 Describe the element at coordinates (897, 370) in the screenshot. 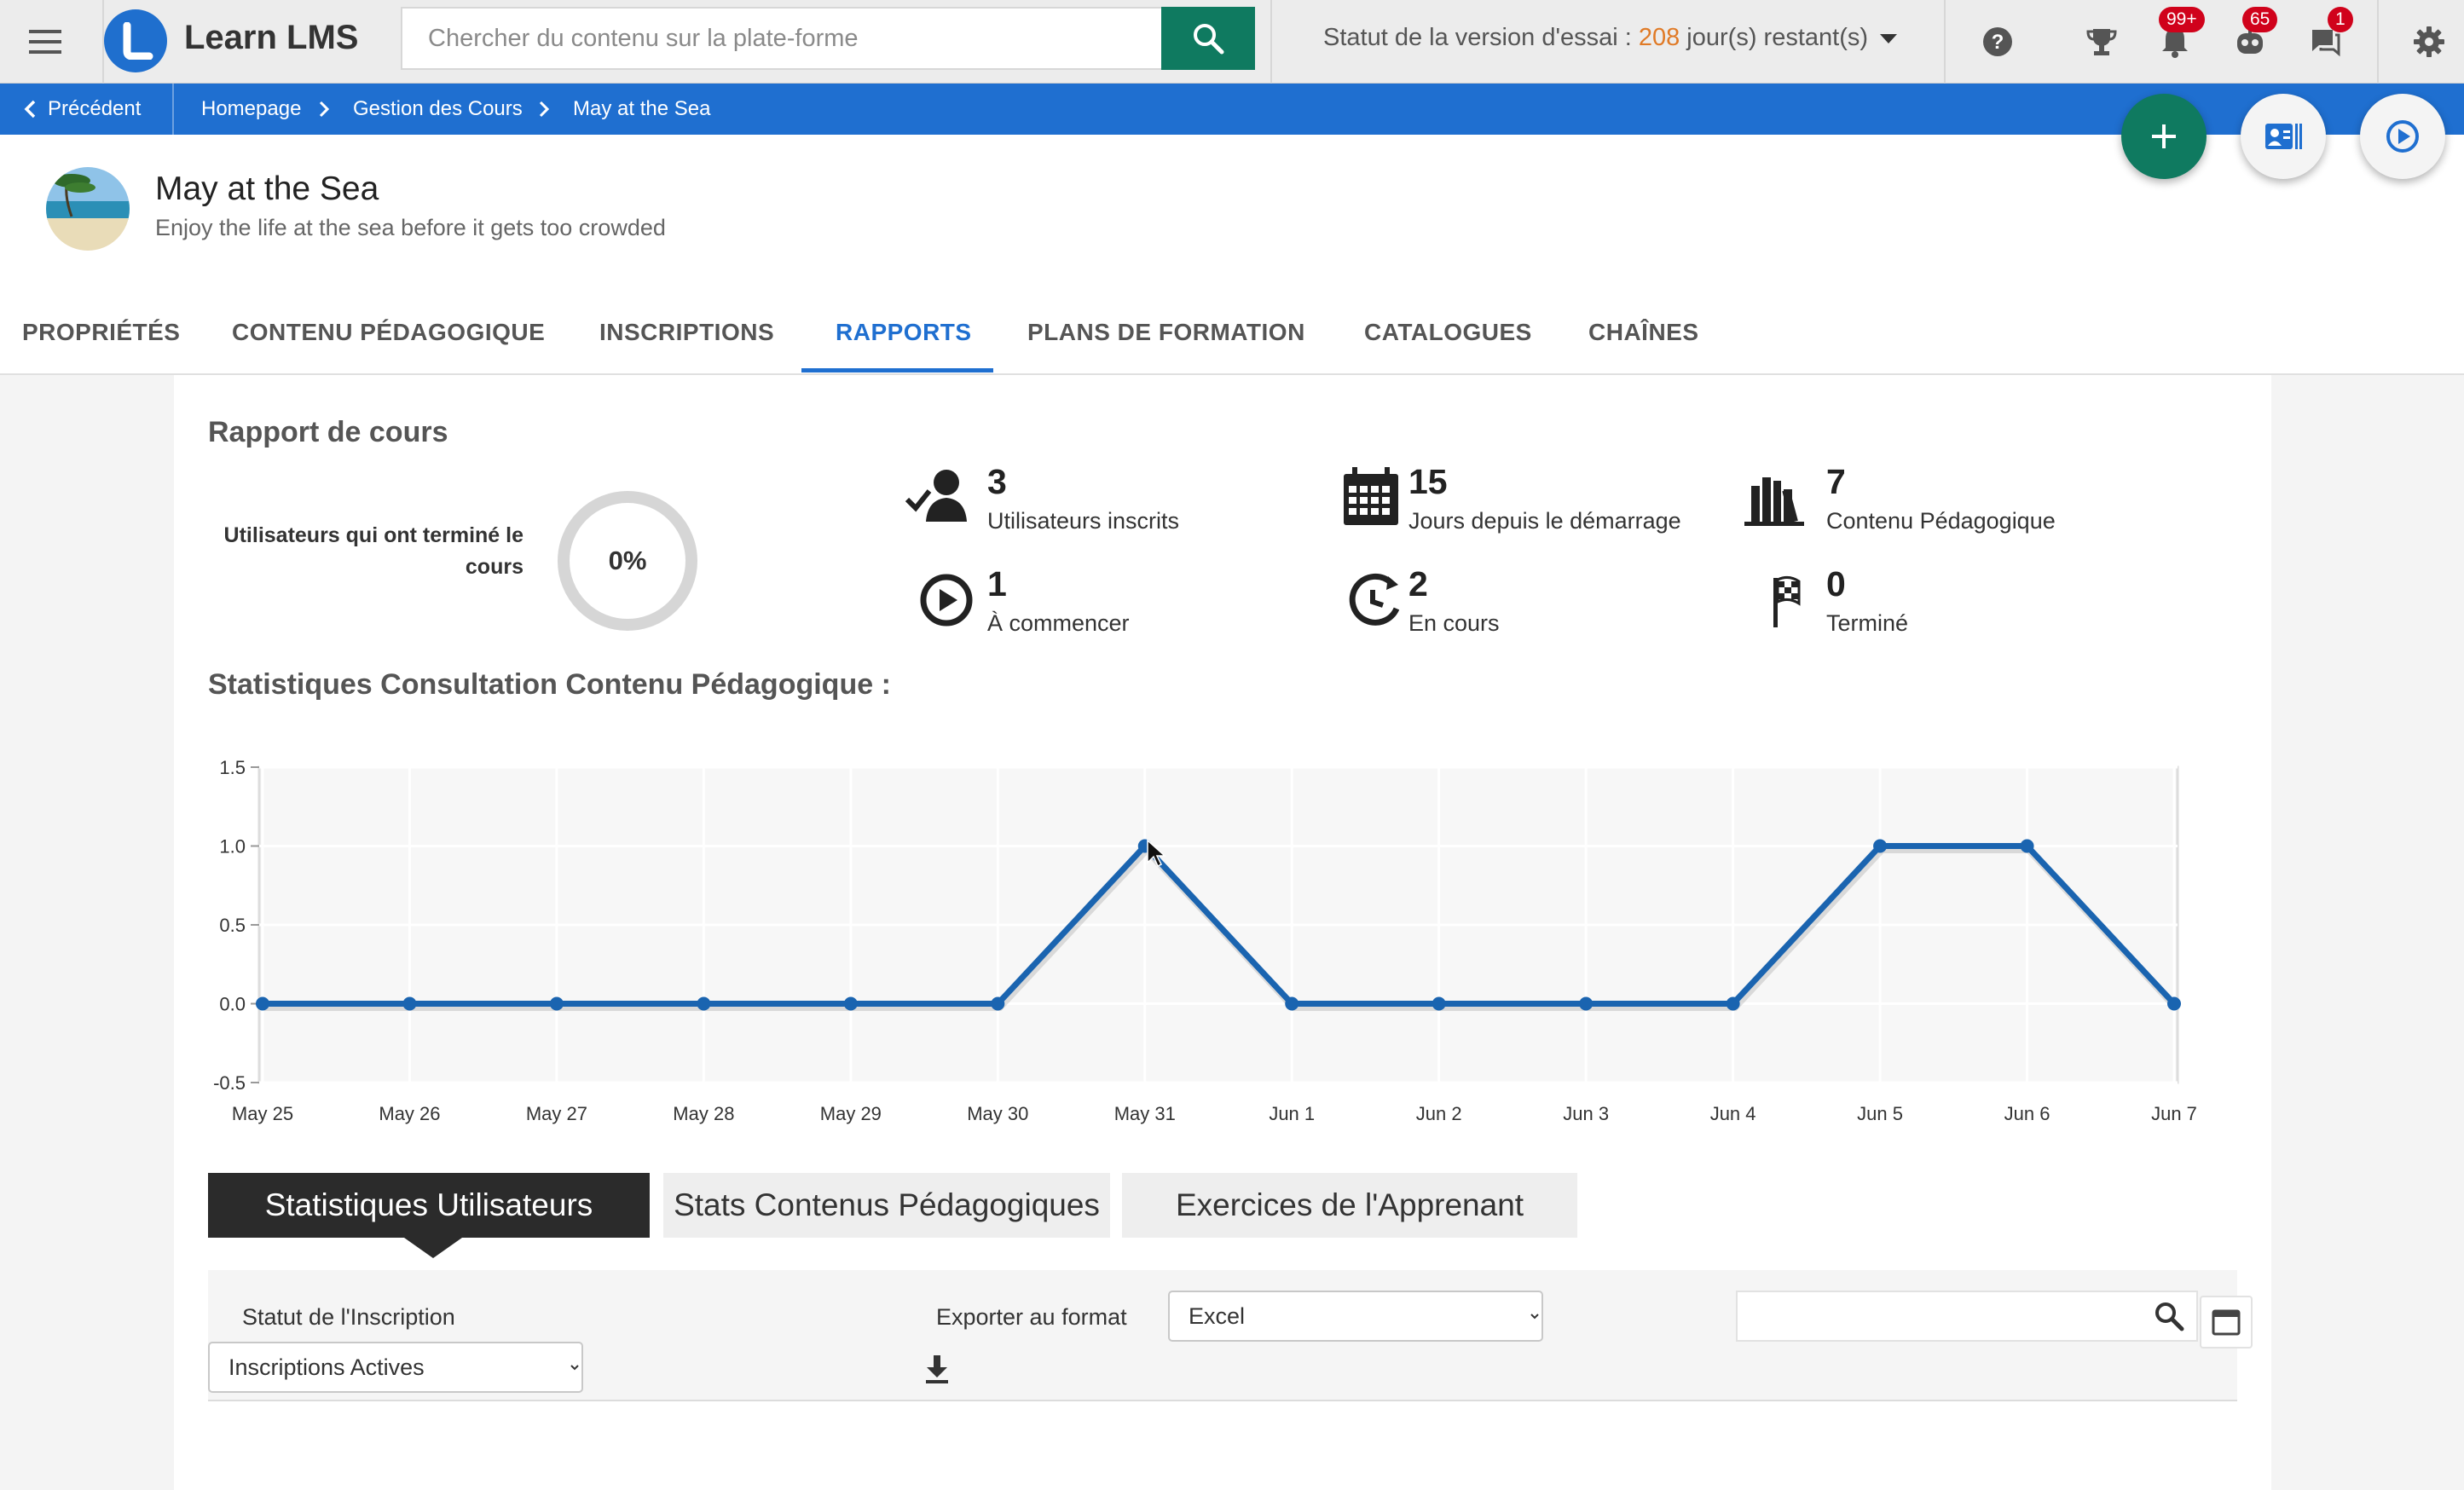

I see `active-tab-indicator` at that location.